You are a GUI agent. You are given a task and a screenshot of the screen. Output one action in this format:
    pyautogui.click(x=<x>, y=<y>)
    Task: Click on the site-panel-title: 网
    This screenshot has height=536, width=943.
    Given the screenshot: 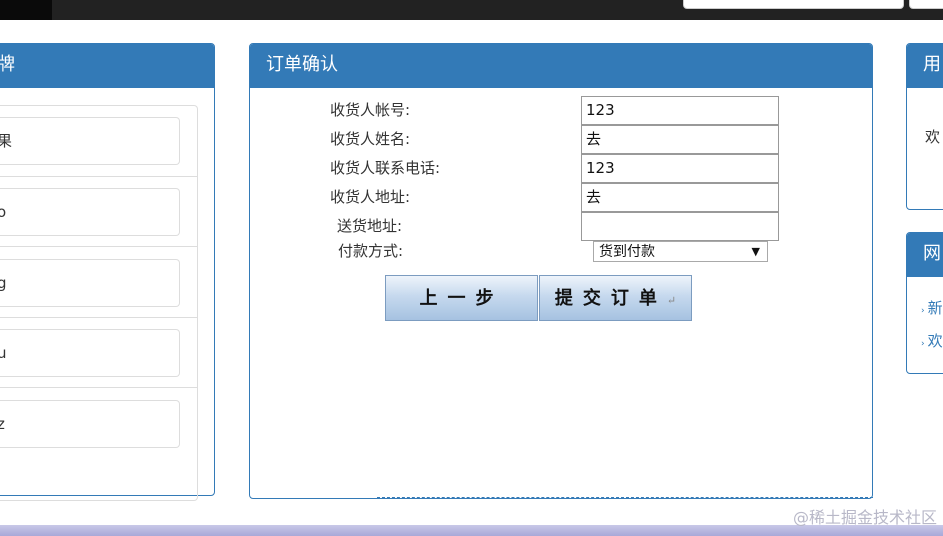 What is the action you would take?
    pyautogui.click(x=925, y=255)
    